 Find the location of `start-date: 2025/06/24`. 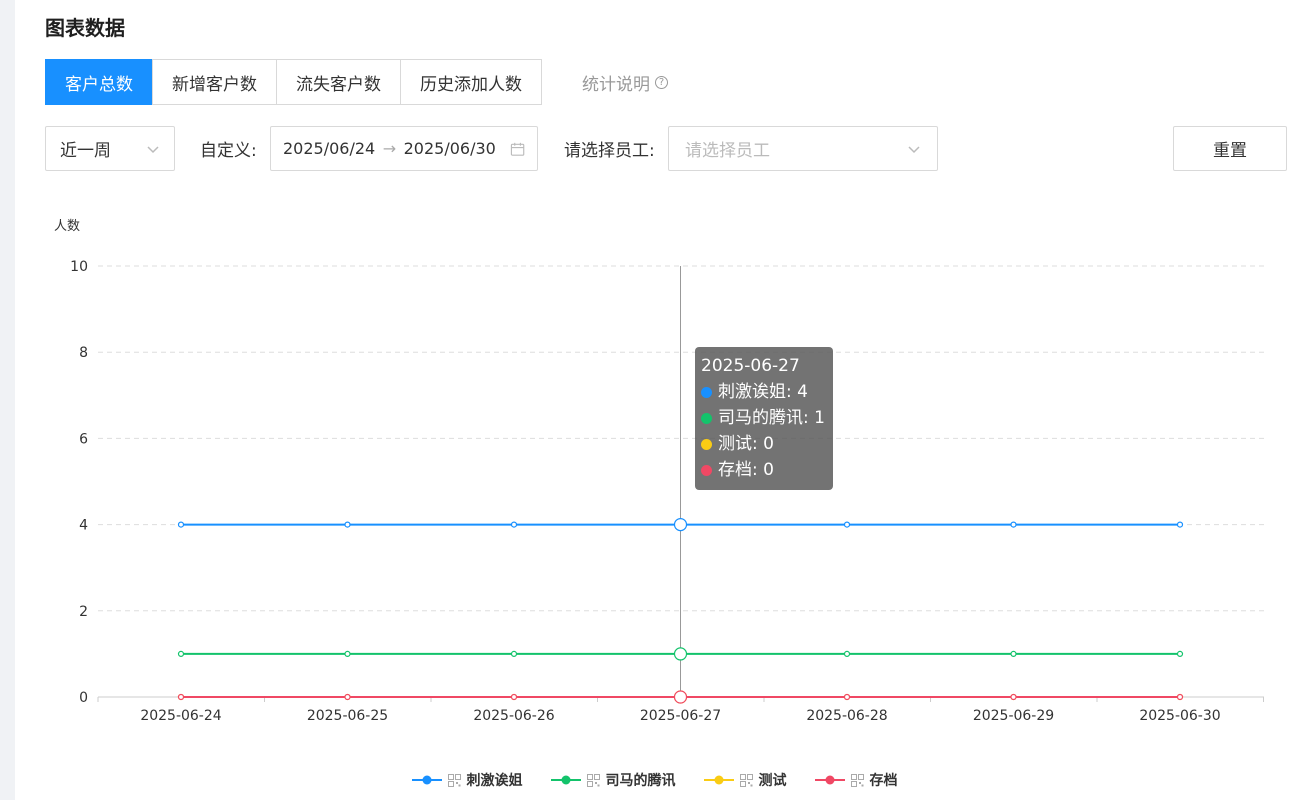

start-date: 2025/06/24 is located at coordinates (329, 148).